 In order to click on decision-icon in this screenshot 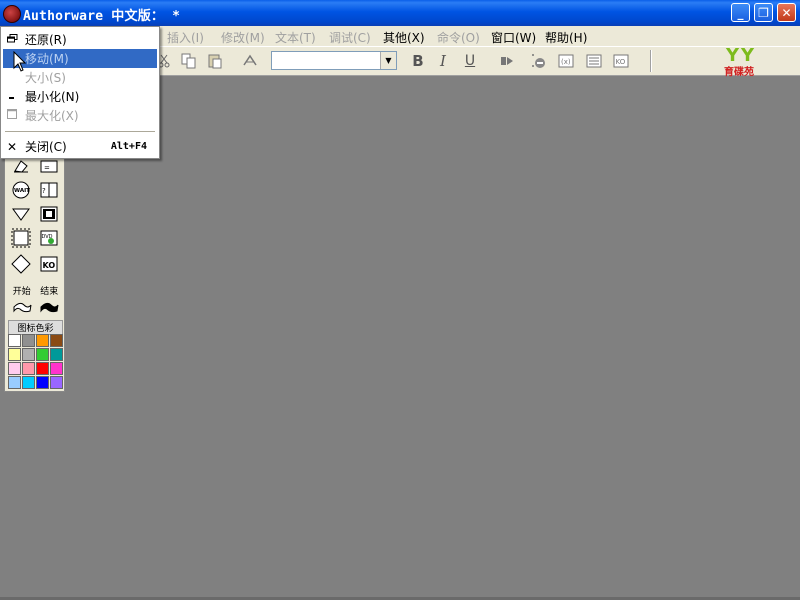, I will do `click(21, 264)`.